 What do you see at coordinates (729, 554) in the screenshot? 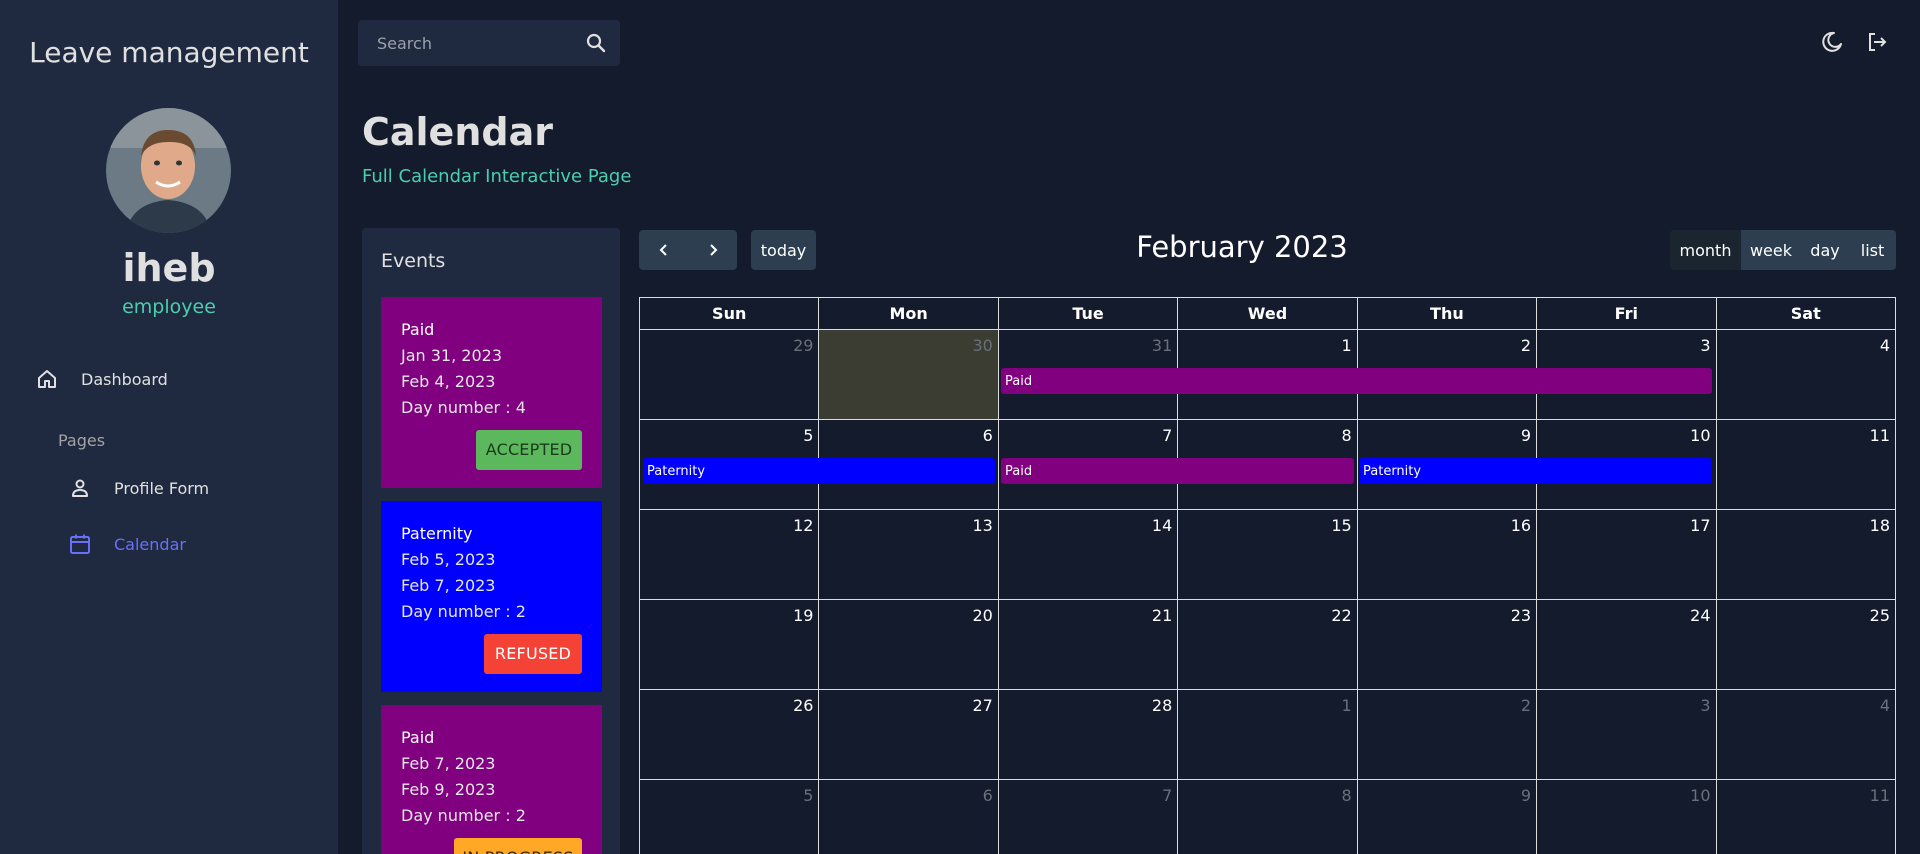
I see `day-cell: 12` at bounding box center [729, 554].